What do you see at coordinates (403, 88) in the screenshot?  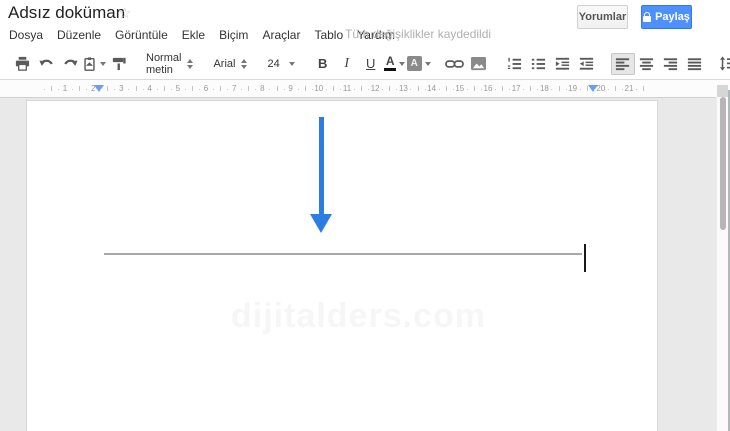 I see `ruler-number: 13` at bounding box center [403, 88].